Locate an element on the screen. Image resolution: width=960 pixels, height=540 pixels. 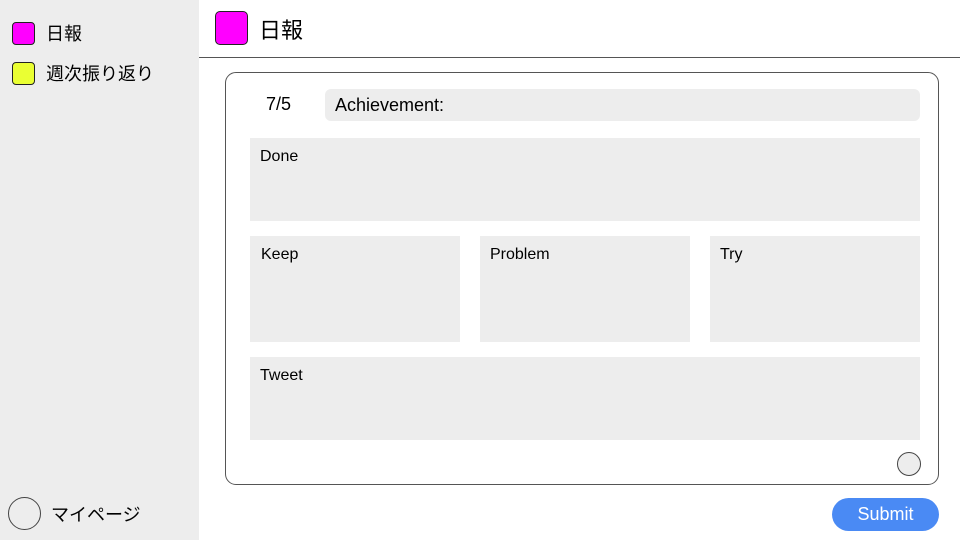
header-color-icon is located at coordinates (231, 28).